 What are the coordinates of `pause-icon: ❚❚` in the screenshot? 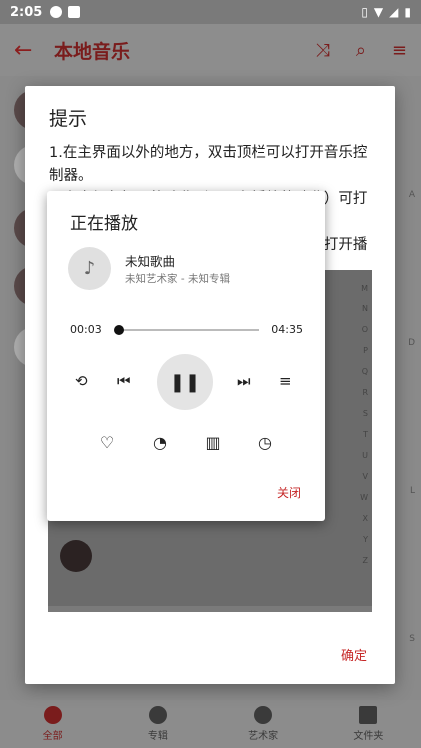 It's located at (185, 382).